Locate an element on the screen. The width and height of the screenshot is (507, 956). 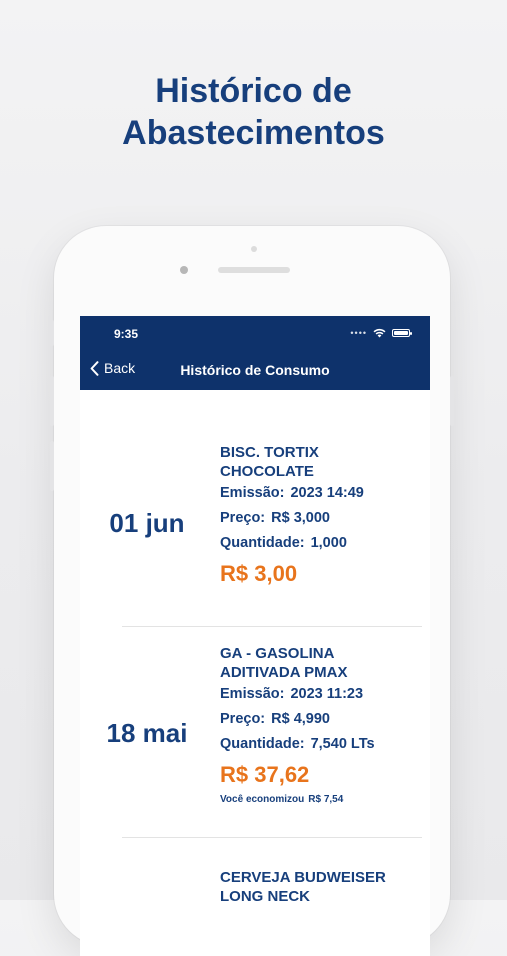
savings-line: Você economizou R$ 7,54 is located at coordinates (320, 800).